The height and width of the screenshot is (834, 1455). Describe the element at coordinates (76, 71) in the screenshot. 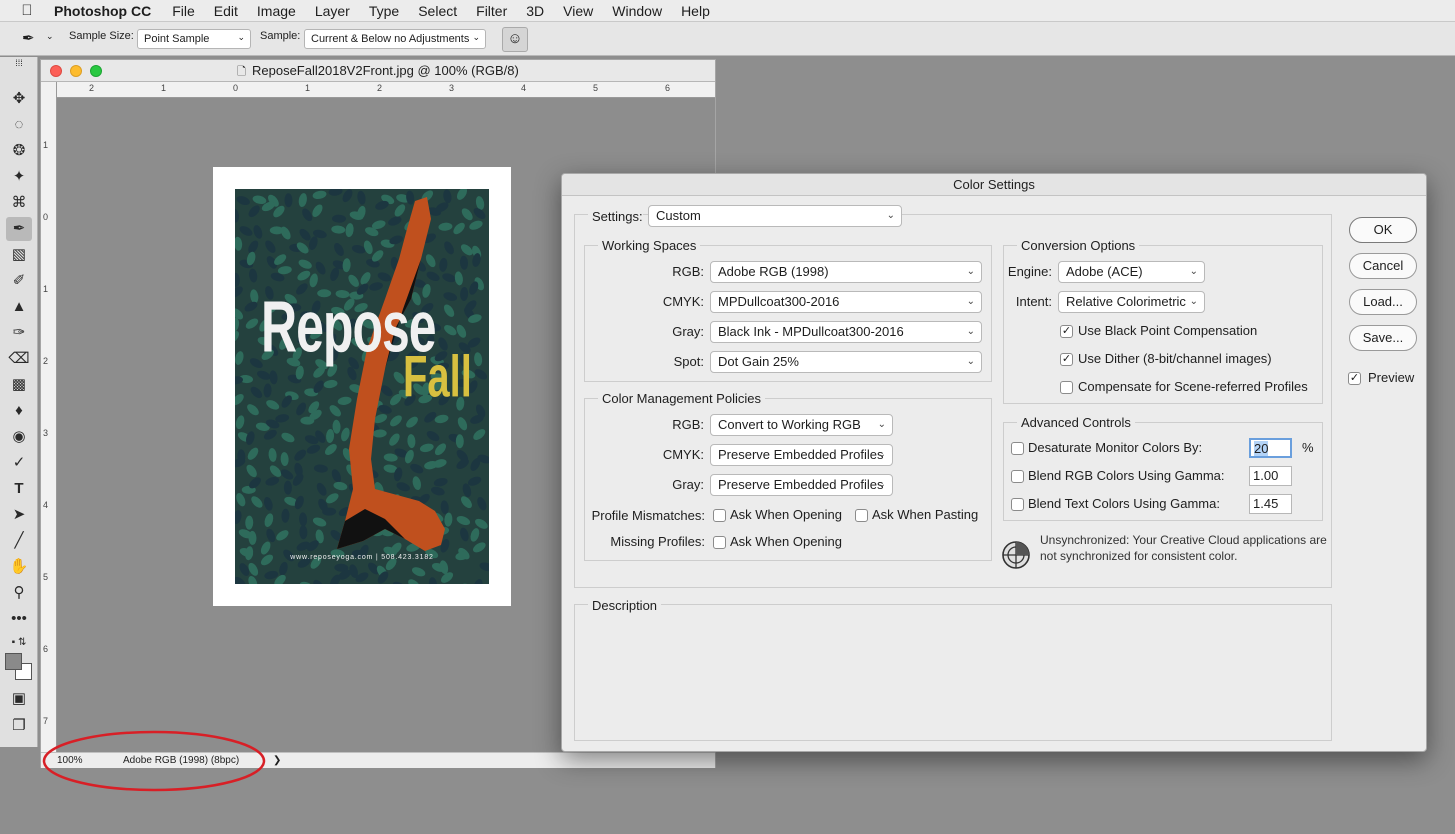

I see `minimize-window-button` at that location.